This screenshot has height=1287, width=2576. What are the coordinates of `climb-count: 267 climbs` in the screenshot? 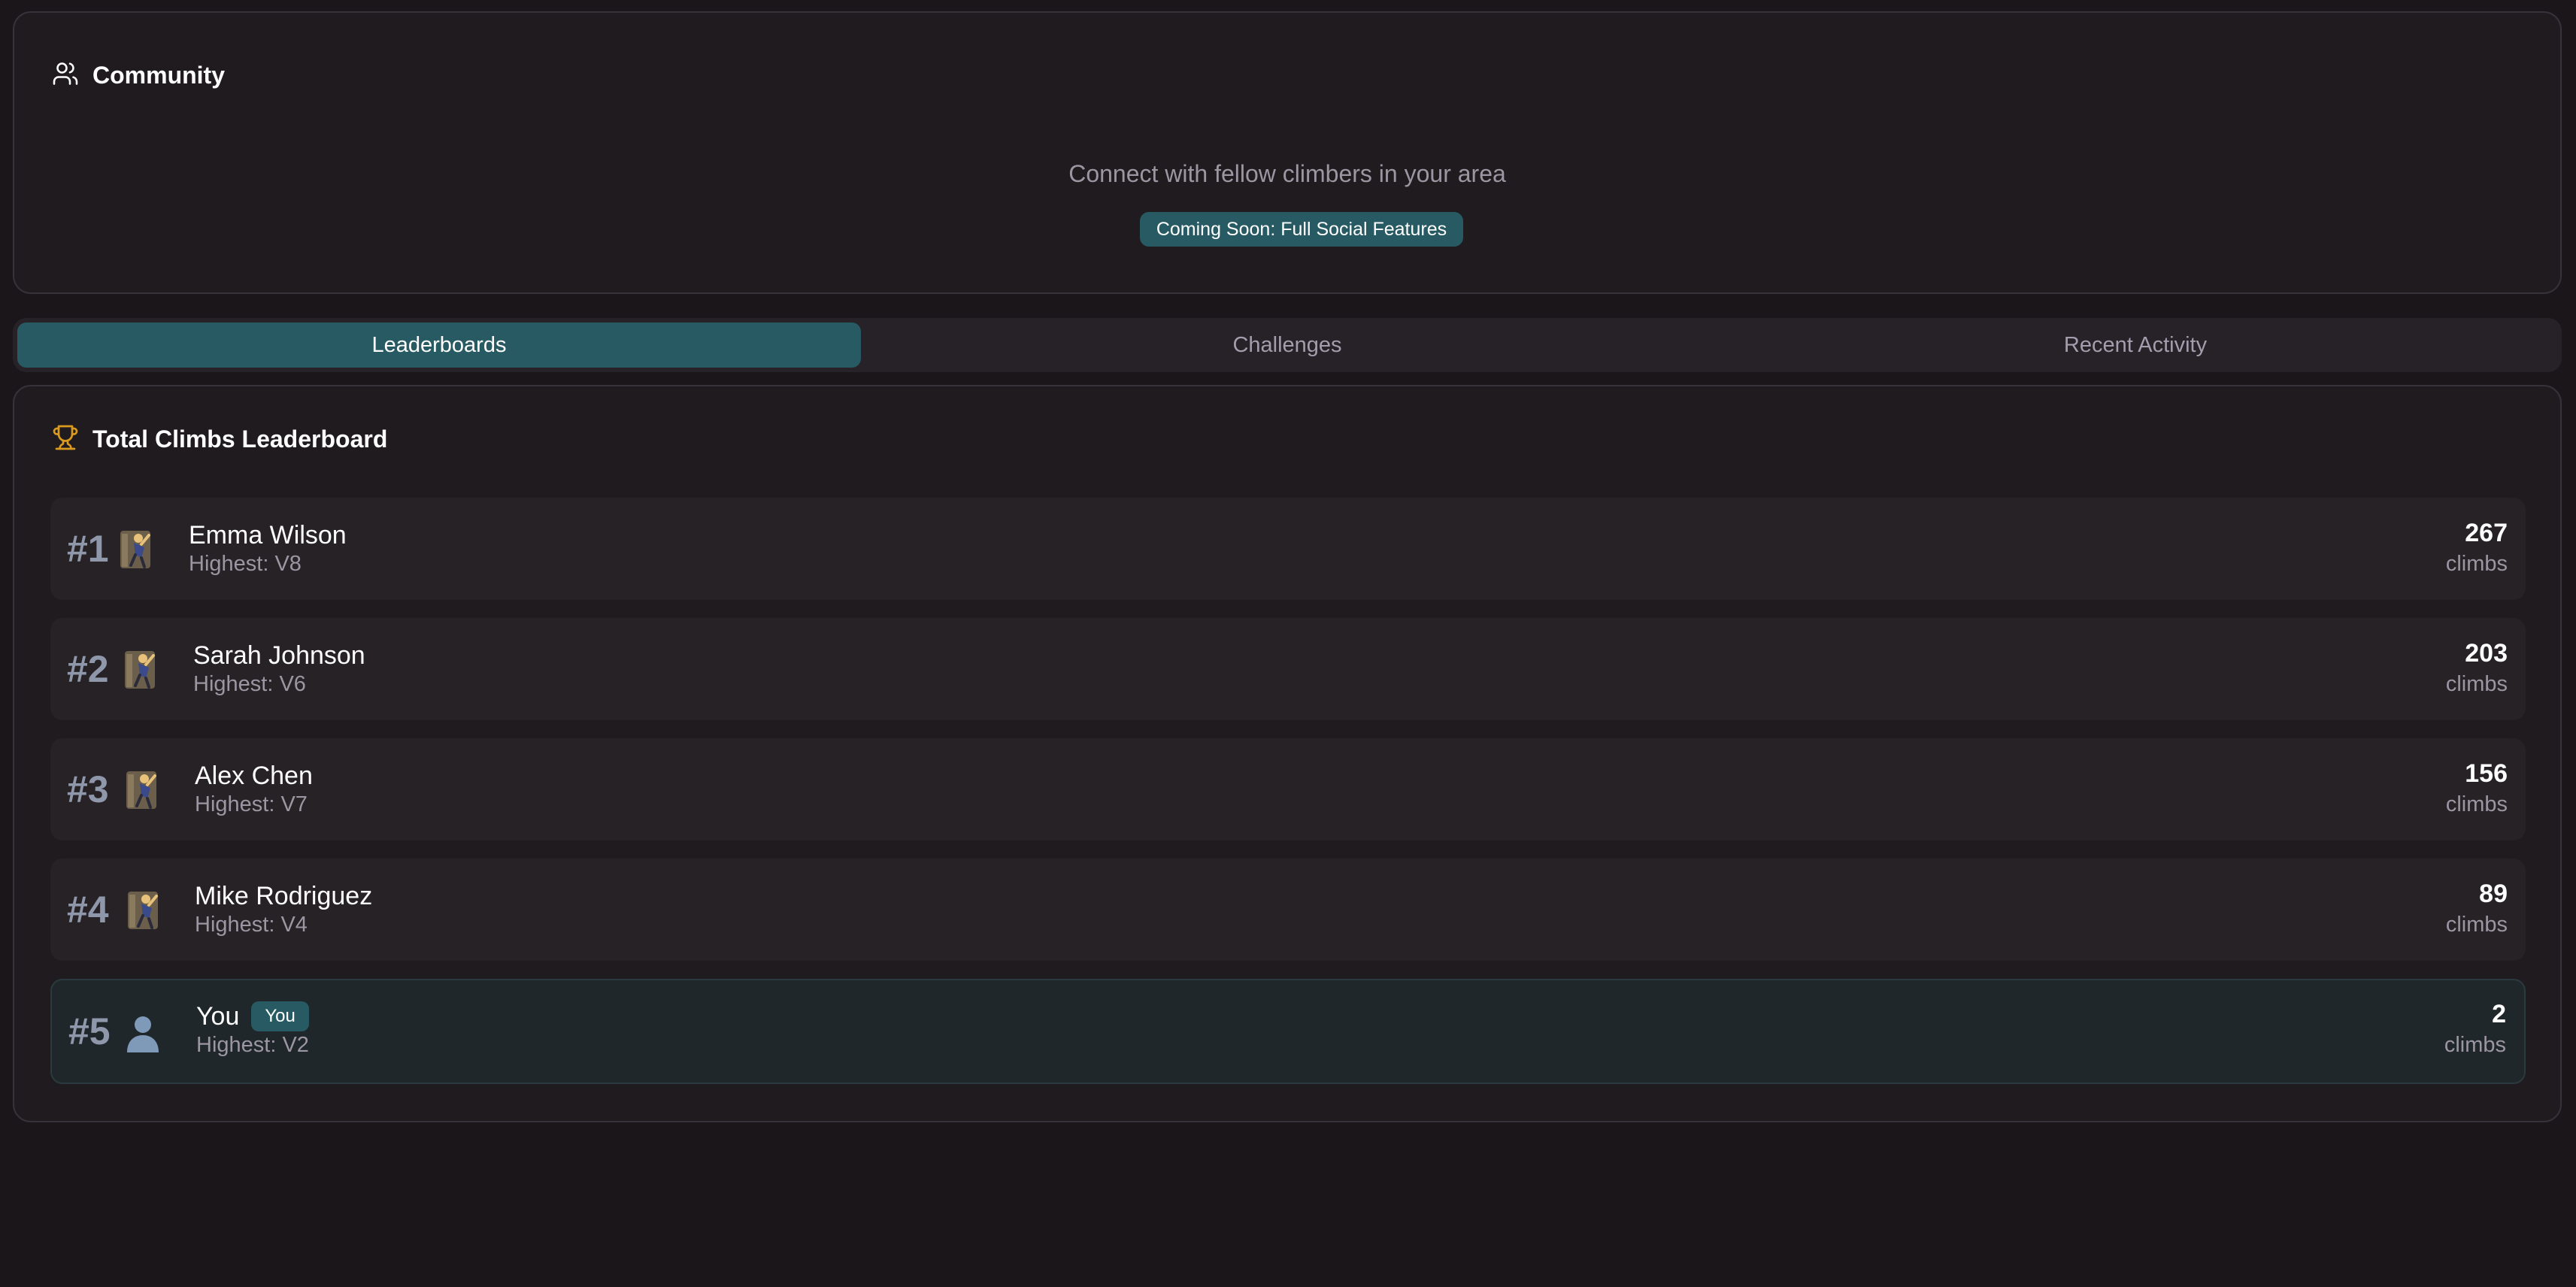 It's located at (2477, 548).